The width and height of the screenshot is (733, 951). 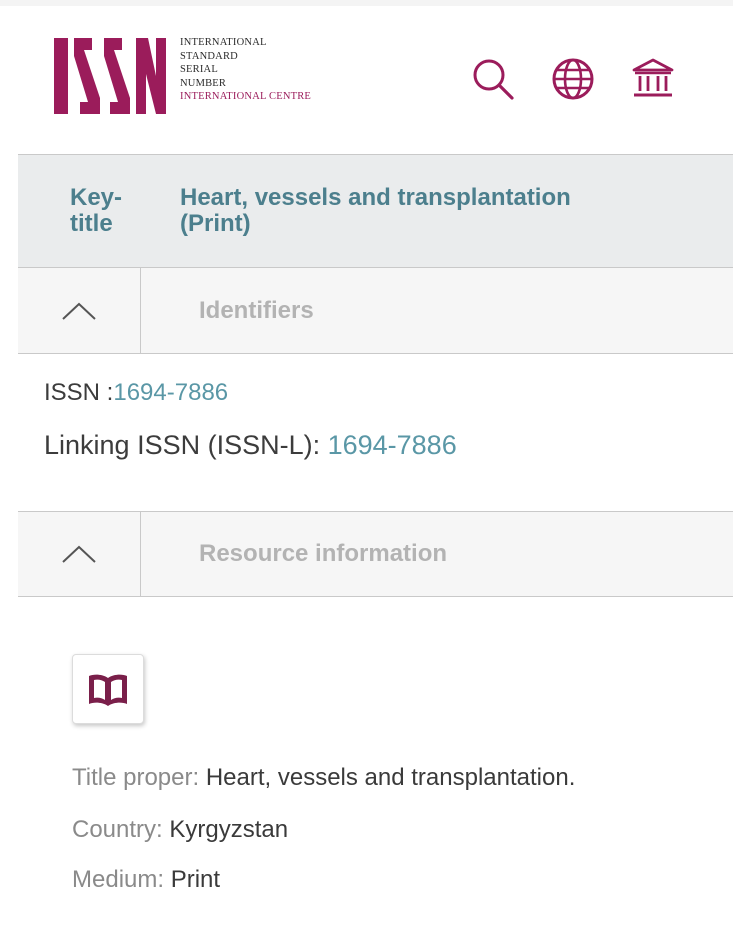 I want to click on globe-icon, so click(x=573, y=79).